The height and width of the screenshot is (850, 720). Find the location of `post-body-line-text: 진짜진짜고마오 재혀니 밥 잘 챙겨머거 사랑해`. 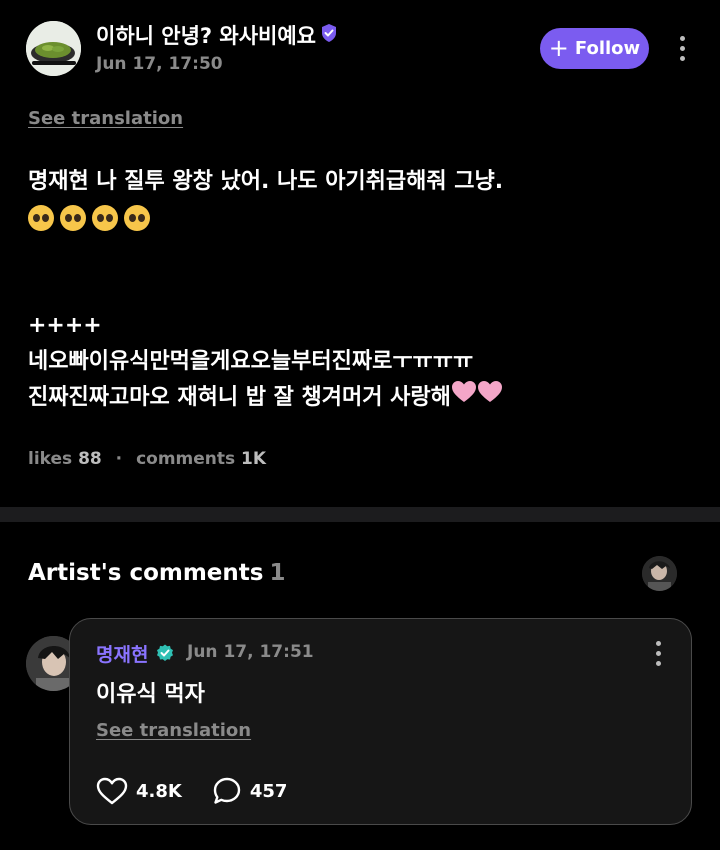

post-body-line-text: 진짜진짜고마오 재혀니 밥 잘 챙겨머거 사랑해 is located at coordinates (239, 397).